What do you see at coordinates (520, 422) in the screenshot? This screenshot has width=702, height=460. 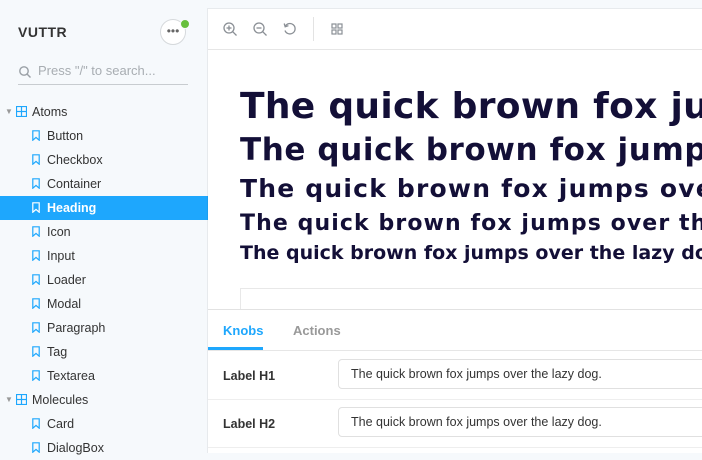 I see `knob-input-label-h2` at bounding box center [520, 422].